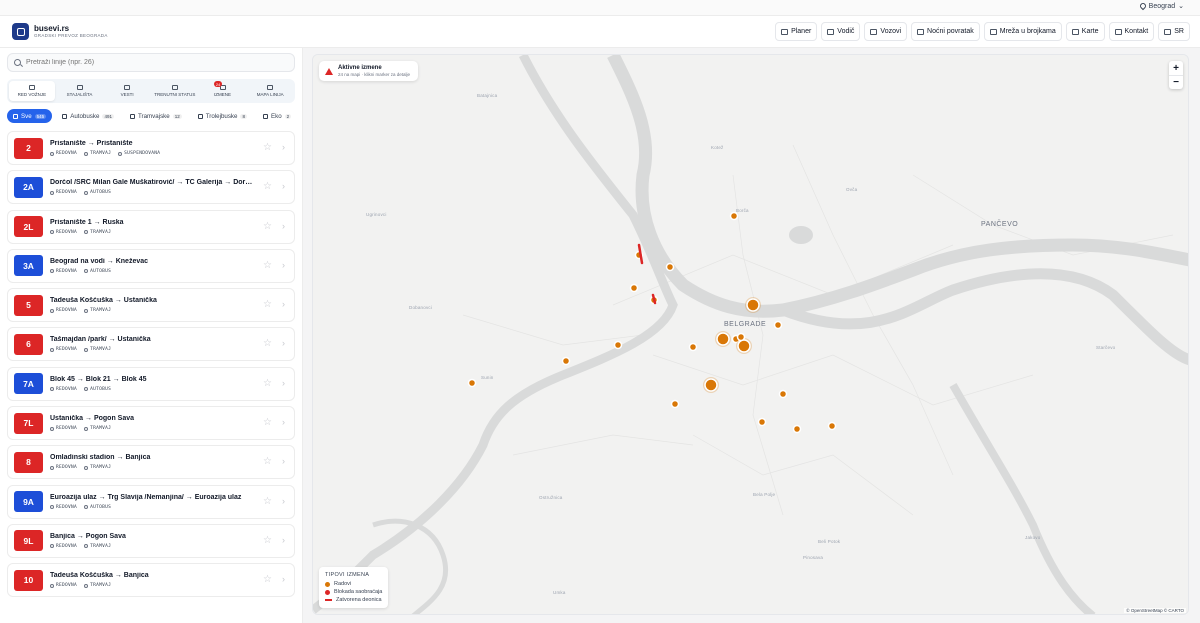 The width and height of the screenshot is (1200, 623). What do you see at coordinates (1176, 68) in the screenshot?
I see `zoom-in-button: +` at bounding box center [1176, 68].